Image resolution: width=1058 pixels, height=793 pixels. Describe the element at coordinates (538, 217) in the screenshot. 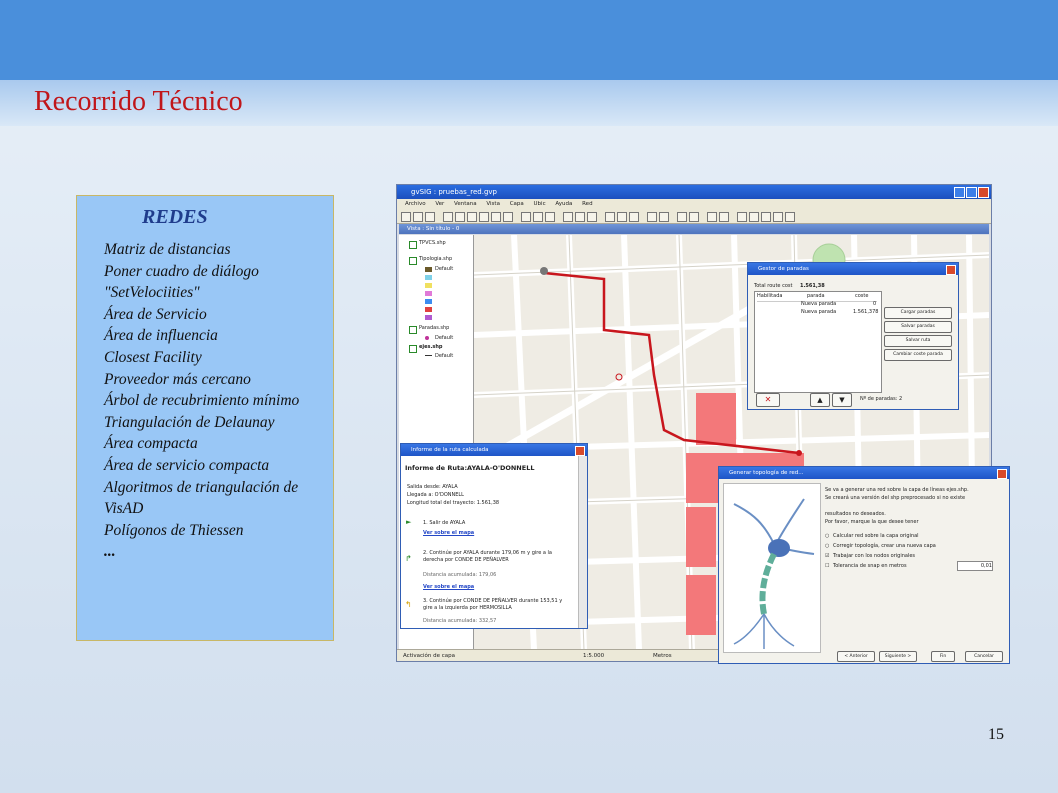

I see `info-icon` at that location.